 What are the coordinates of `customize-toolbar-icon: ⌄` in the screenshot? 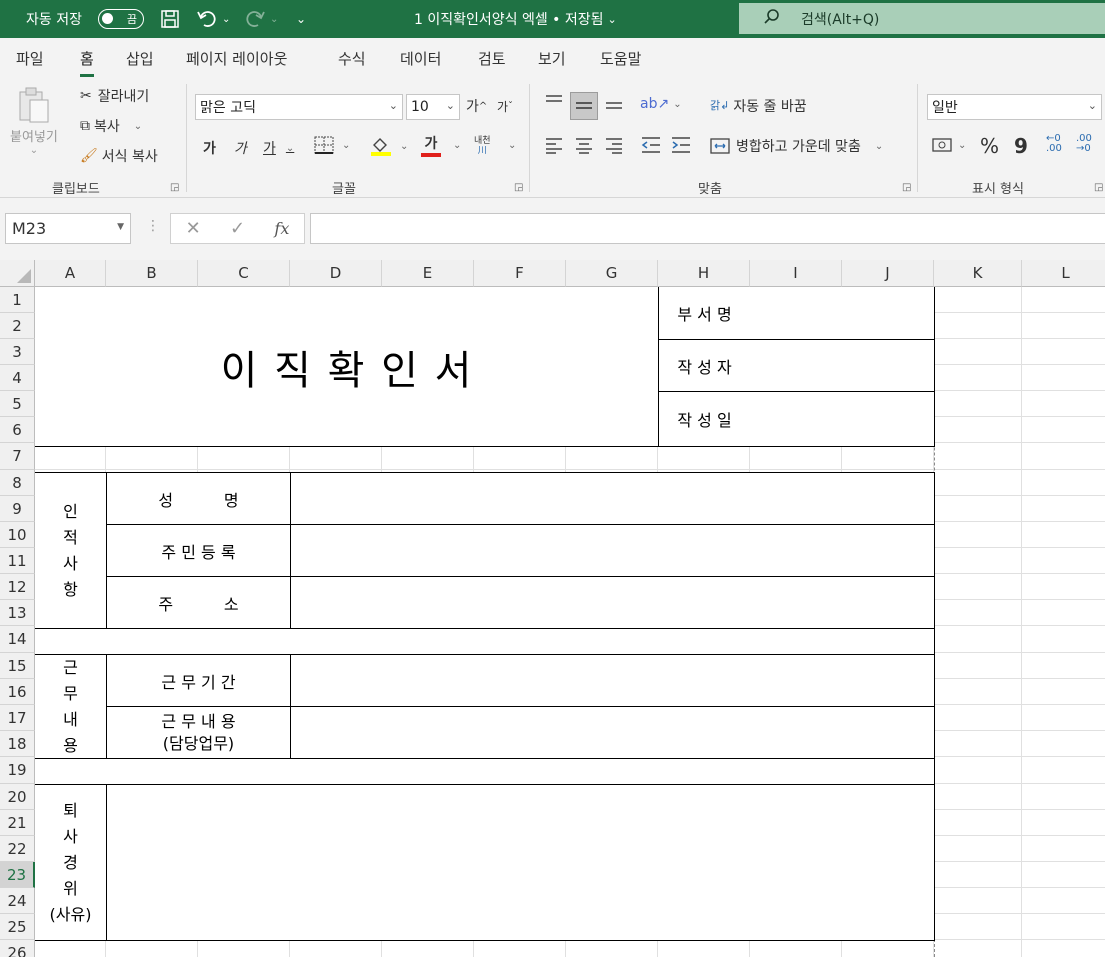 It's located at (301, 19).